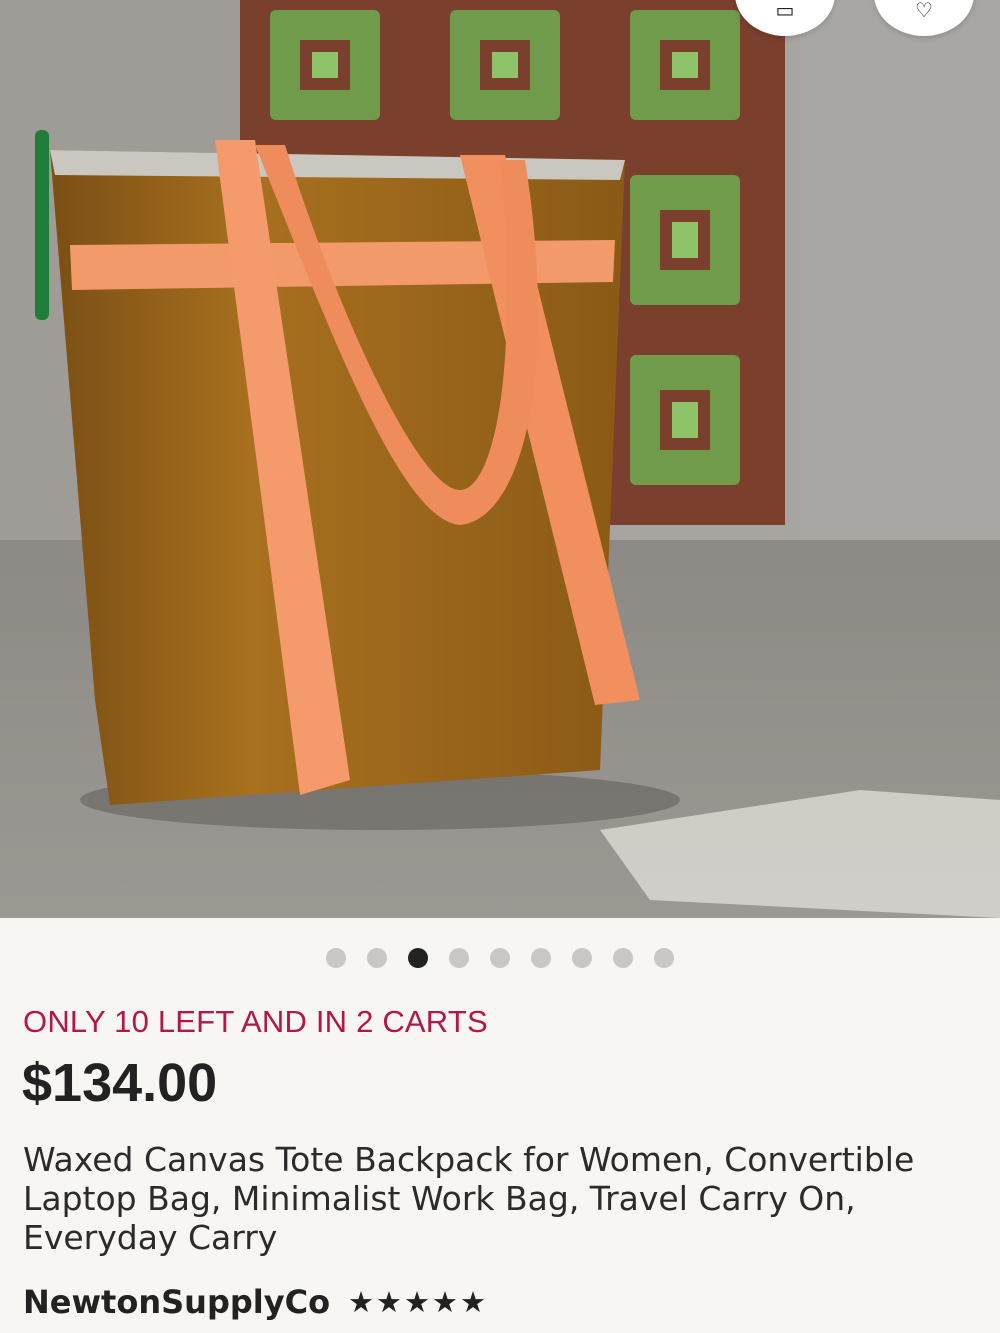  I want to click on price: $134.00, so click(120, 1083).